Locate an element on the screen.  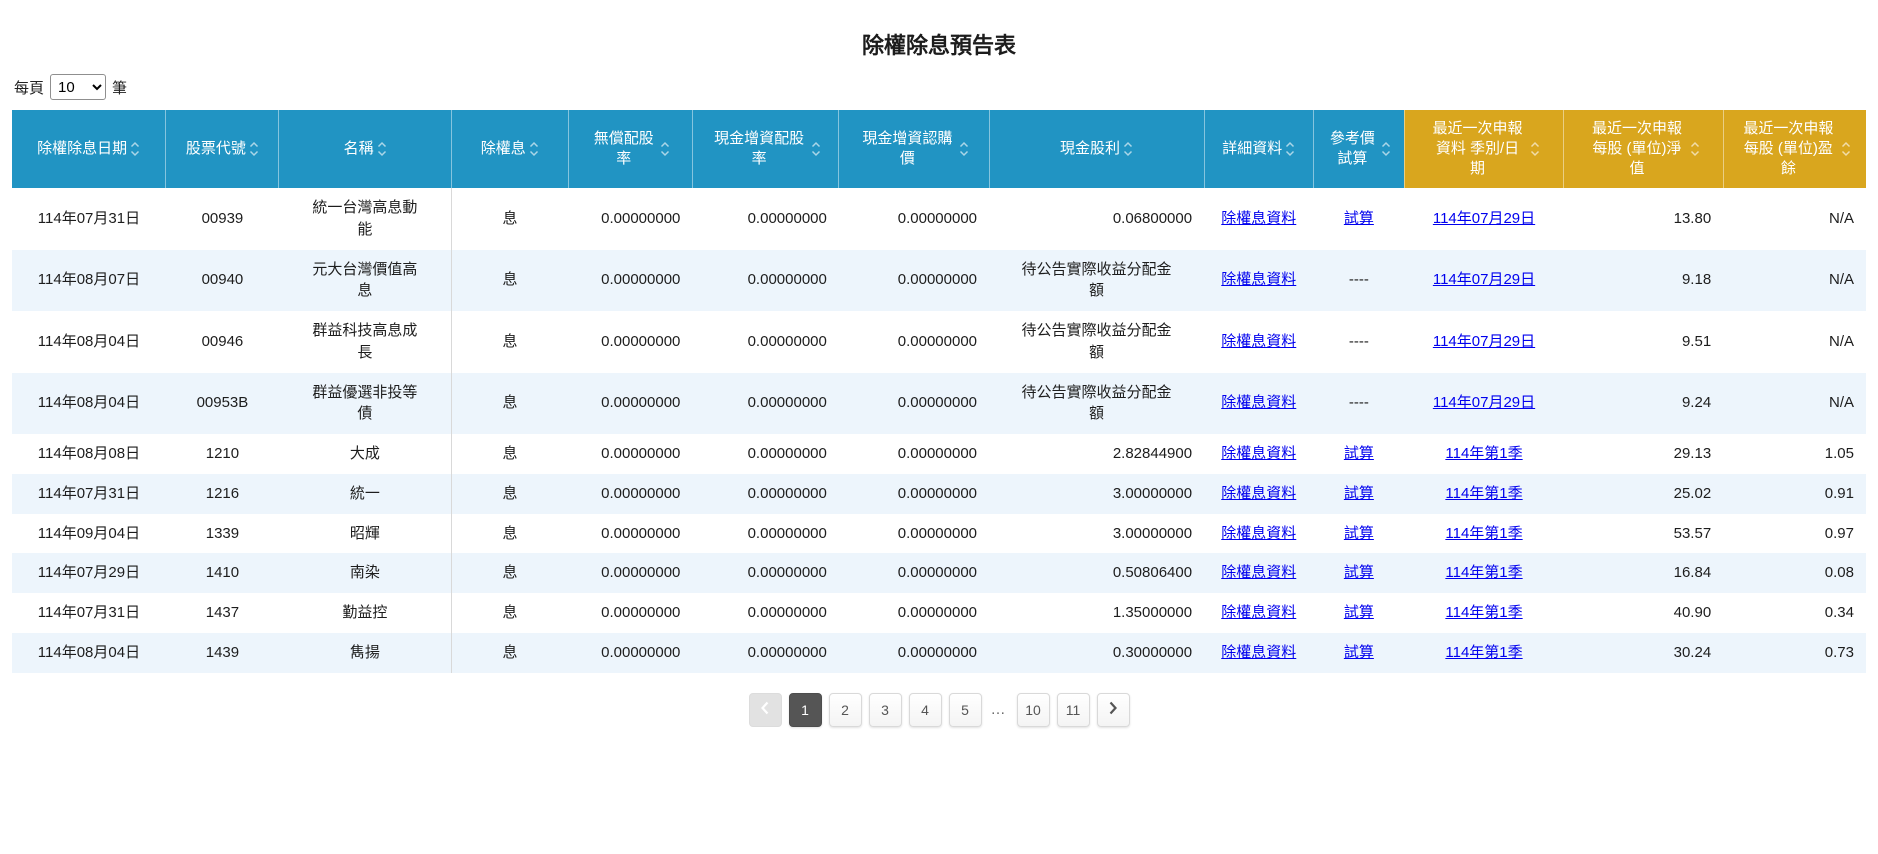
per-page-select: 10 is located at coordinates (78, 87).